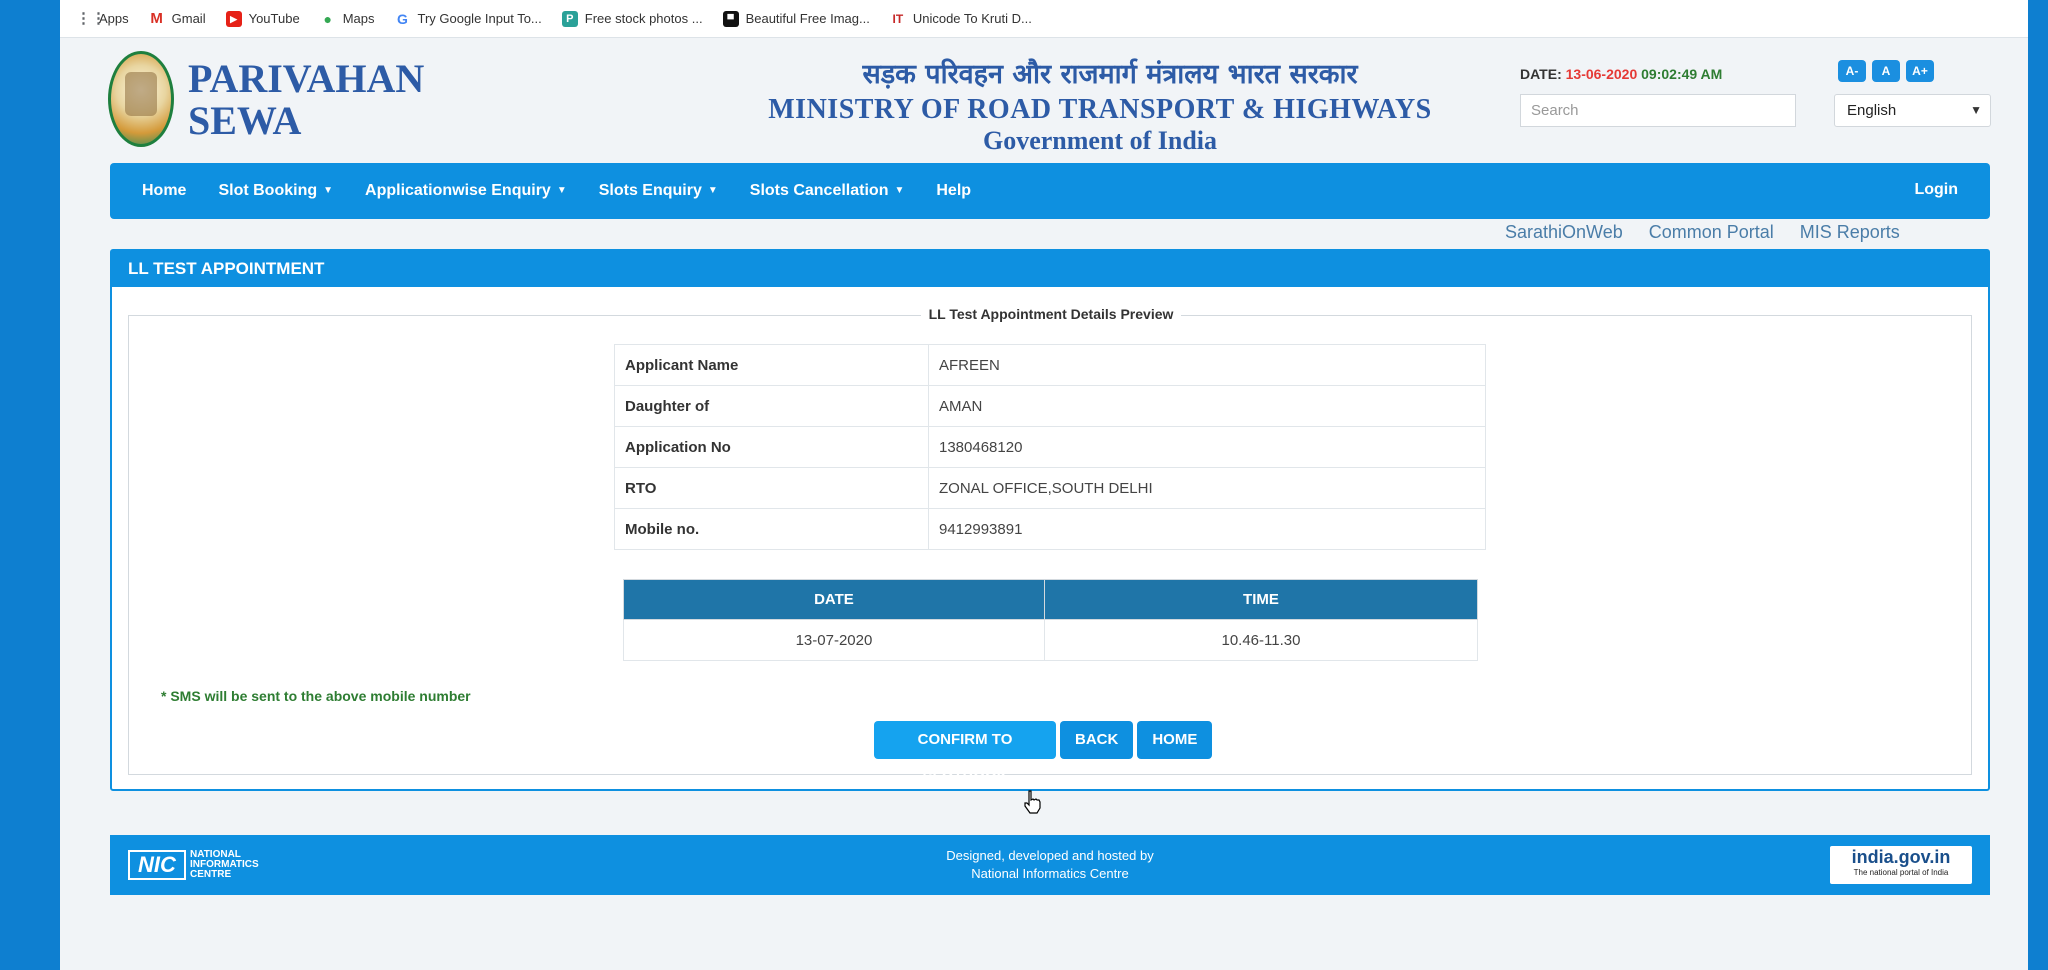  I want to click on nav-help: Help, so click(953, 191).